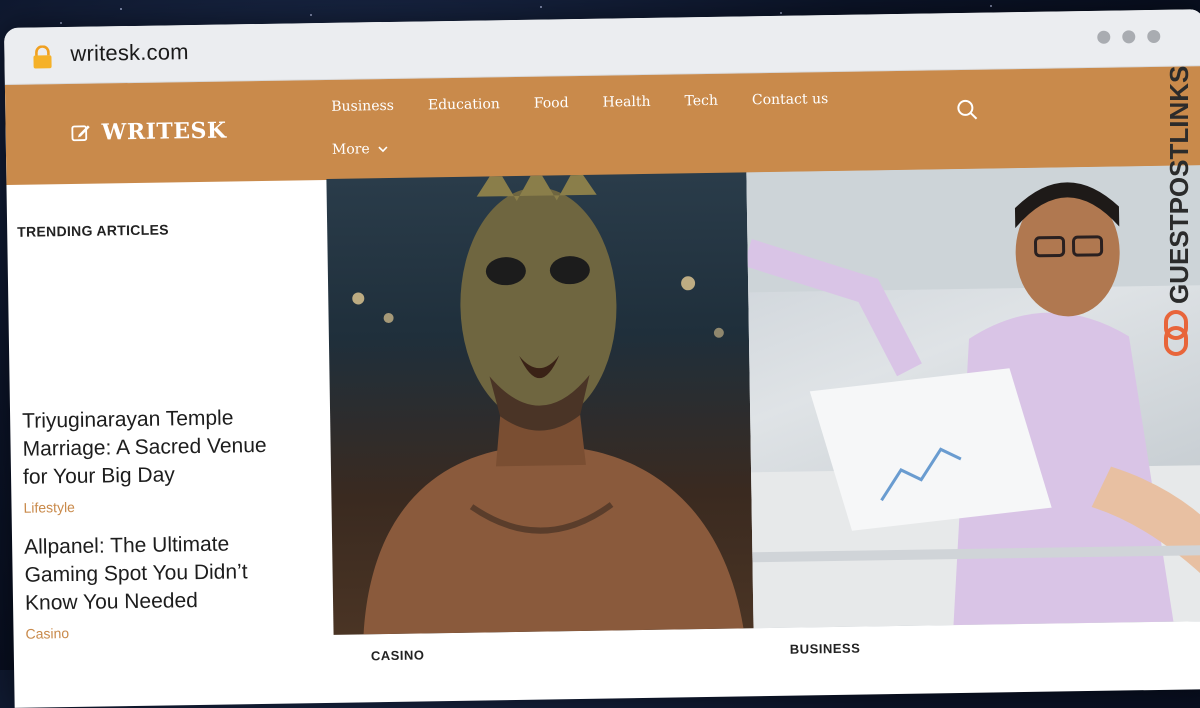 The image size is (1200, 708). Describe the element at coordinates (129, 53) in the screenshot. I see `address-bar: writesk.com` at that location.